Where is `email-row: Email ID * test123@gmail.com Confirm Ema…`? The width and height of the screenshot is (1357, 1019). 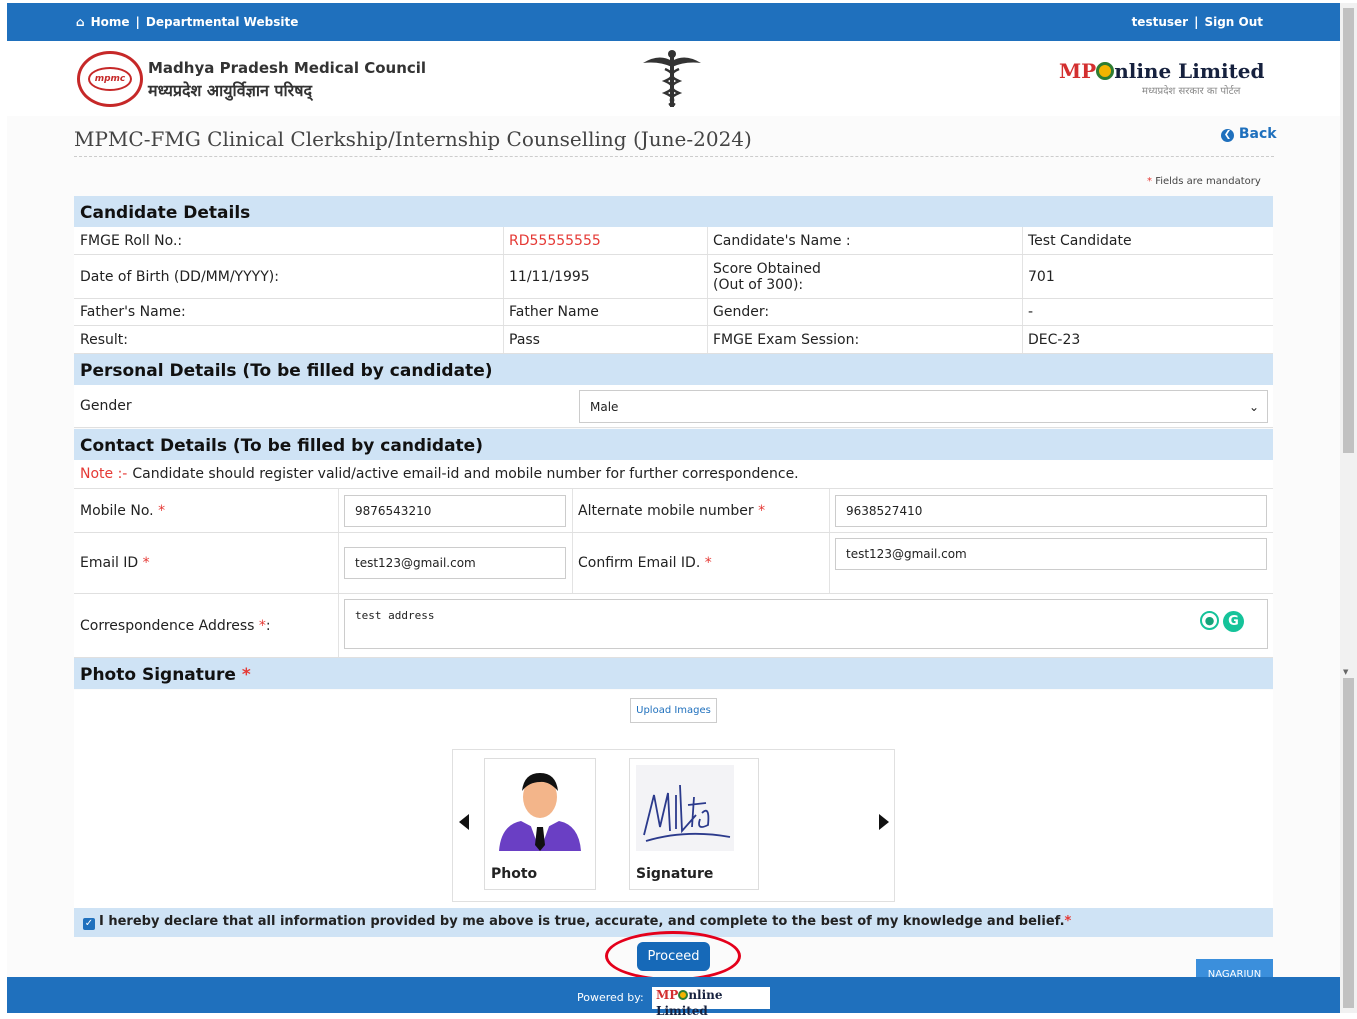 email-row: Email ID * test123@gmail.com Confirm Ema… is located at coordinates (673, 563).